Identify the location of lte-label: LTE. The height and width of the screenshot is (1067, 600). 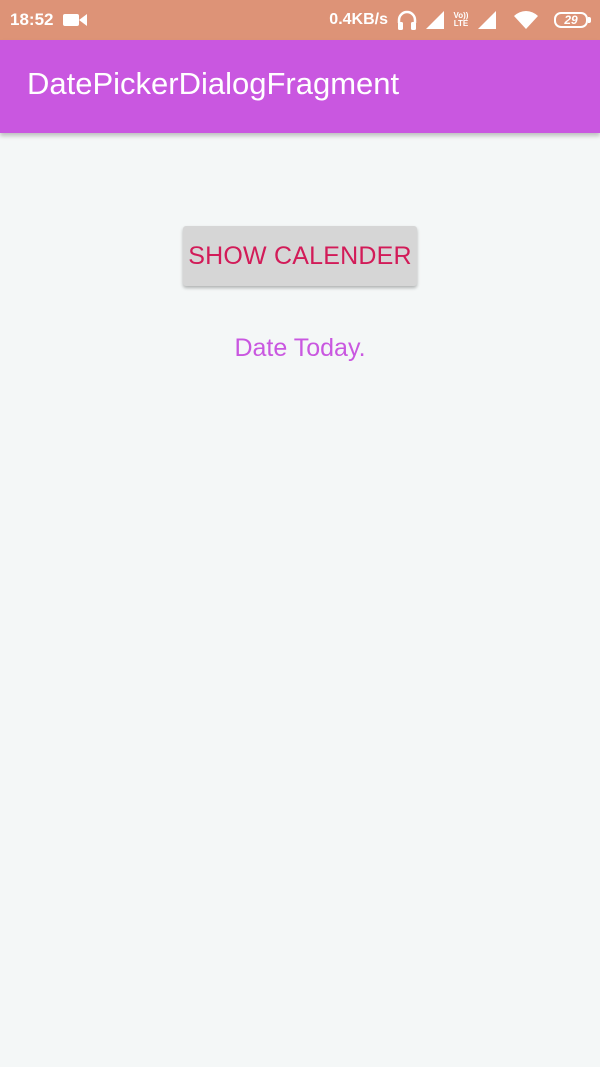
(461, 23).